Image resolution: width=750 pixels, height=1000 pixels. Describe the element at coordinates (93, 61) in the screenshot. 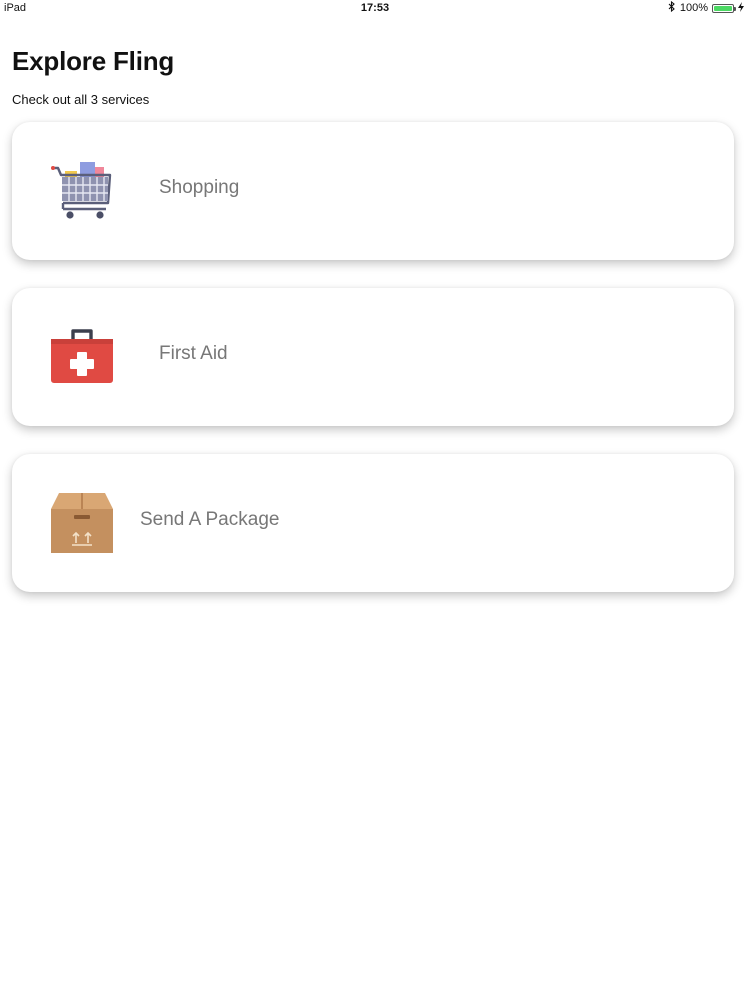

I see `page-title: Explore Fling` at that location.